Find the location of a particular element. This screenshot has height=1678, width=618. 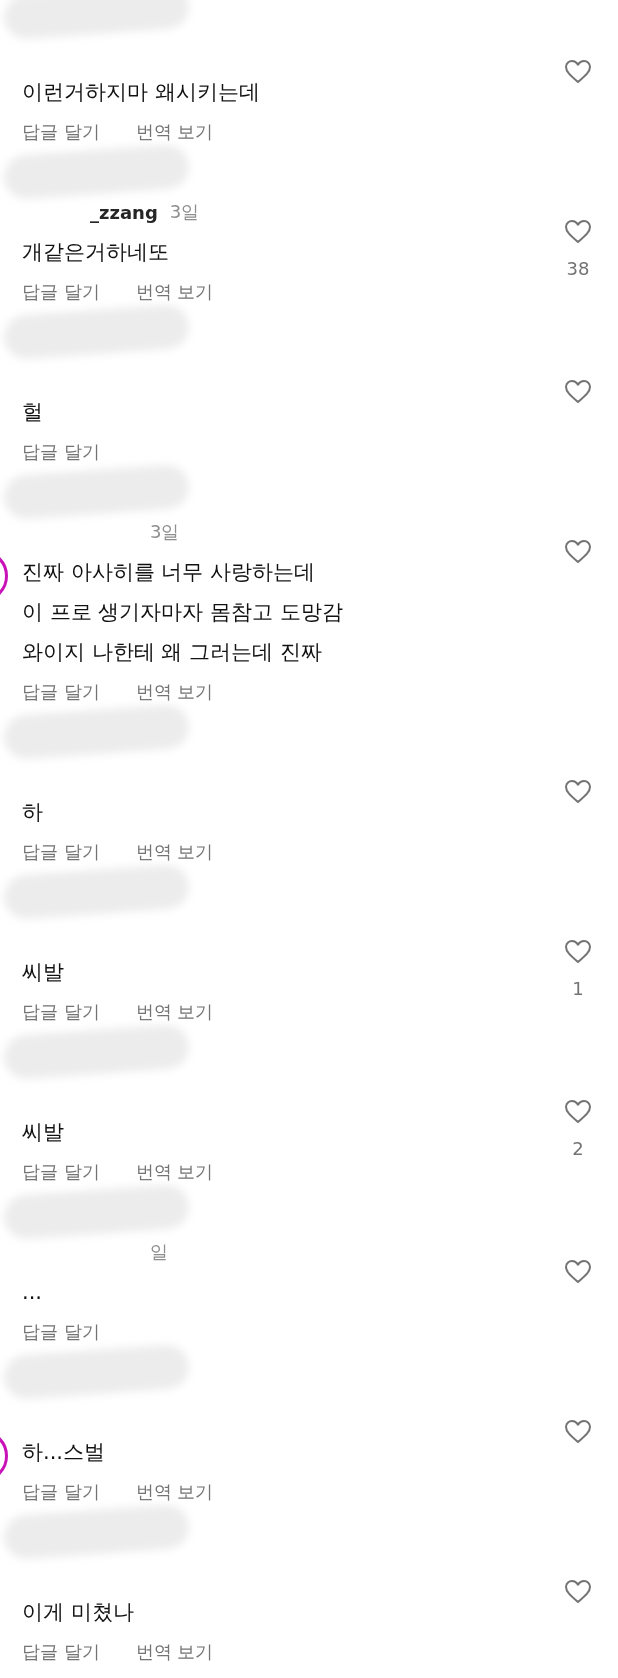

username: _zzang is located at coordinates (124, 212).